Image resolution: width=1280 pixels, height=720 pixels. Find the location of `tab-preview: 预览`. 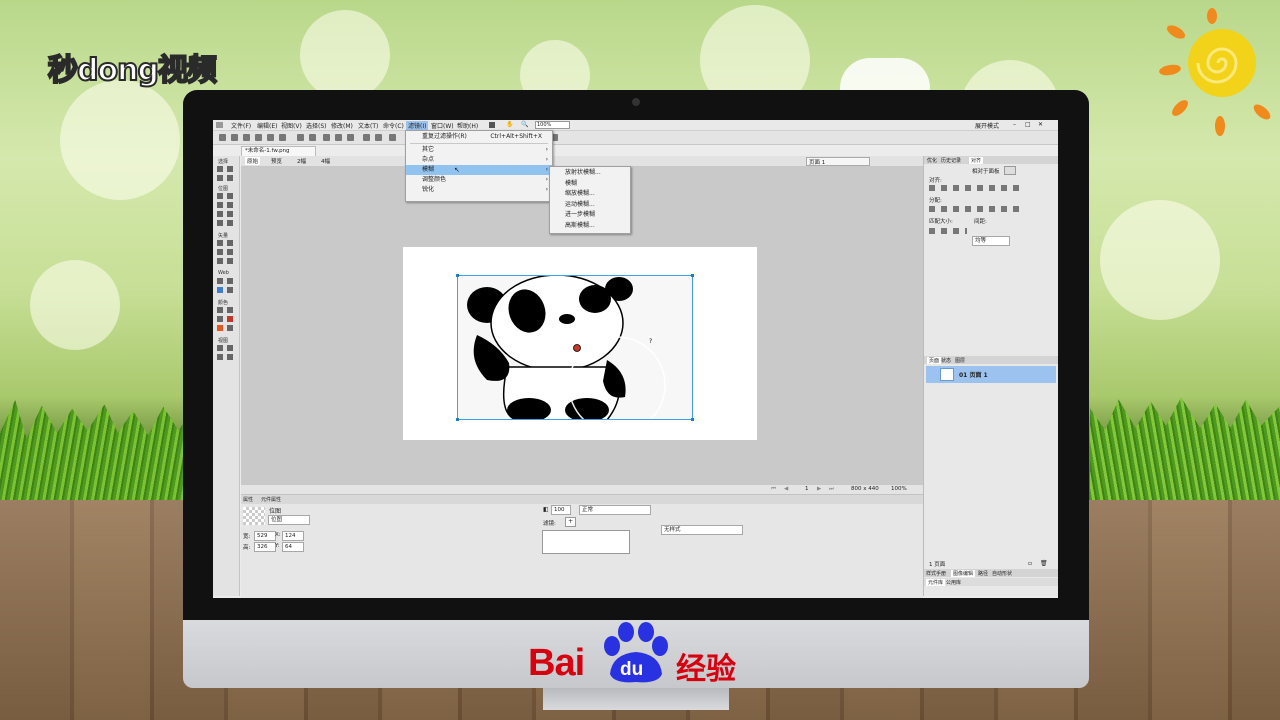

tab-preview: 预览 is located at coordinates (276, 161).